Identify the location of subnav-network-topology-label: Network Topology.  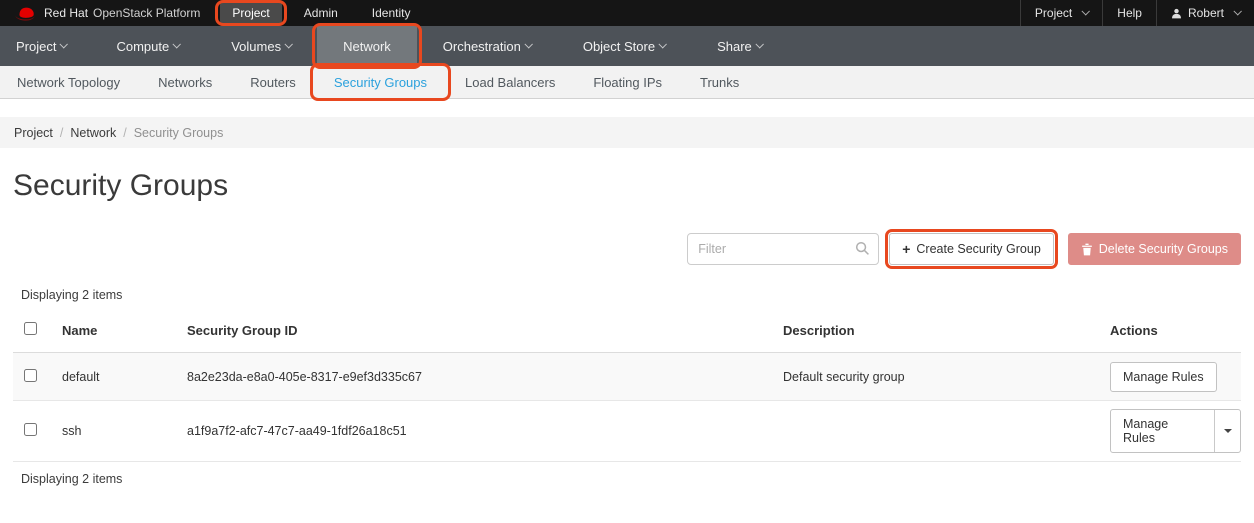
(69, 82).